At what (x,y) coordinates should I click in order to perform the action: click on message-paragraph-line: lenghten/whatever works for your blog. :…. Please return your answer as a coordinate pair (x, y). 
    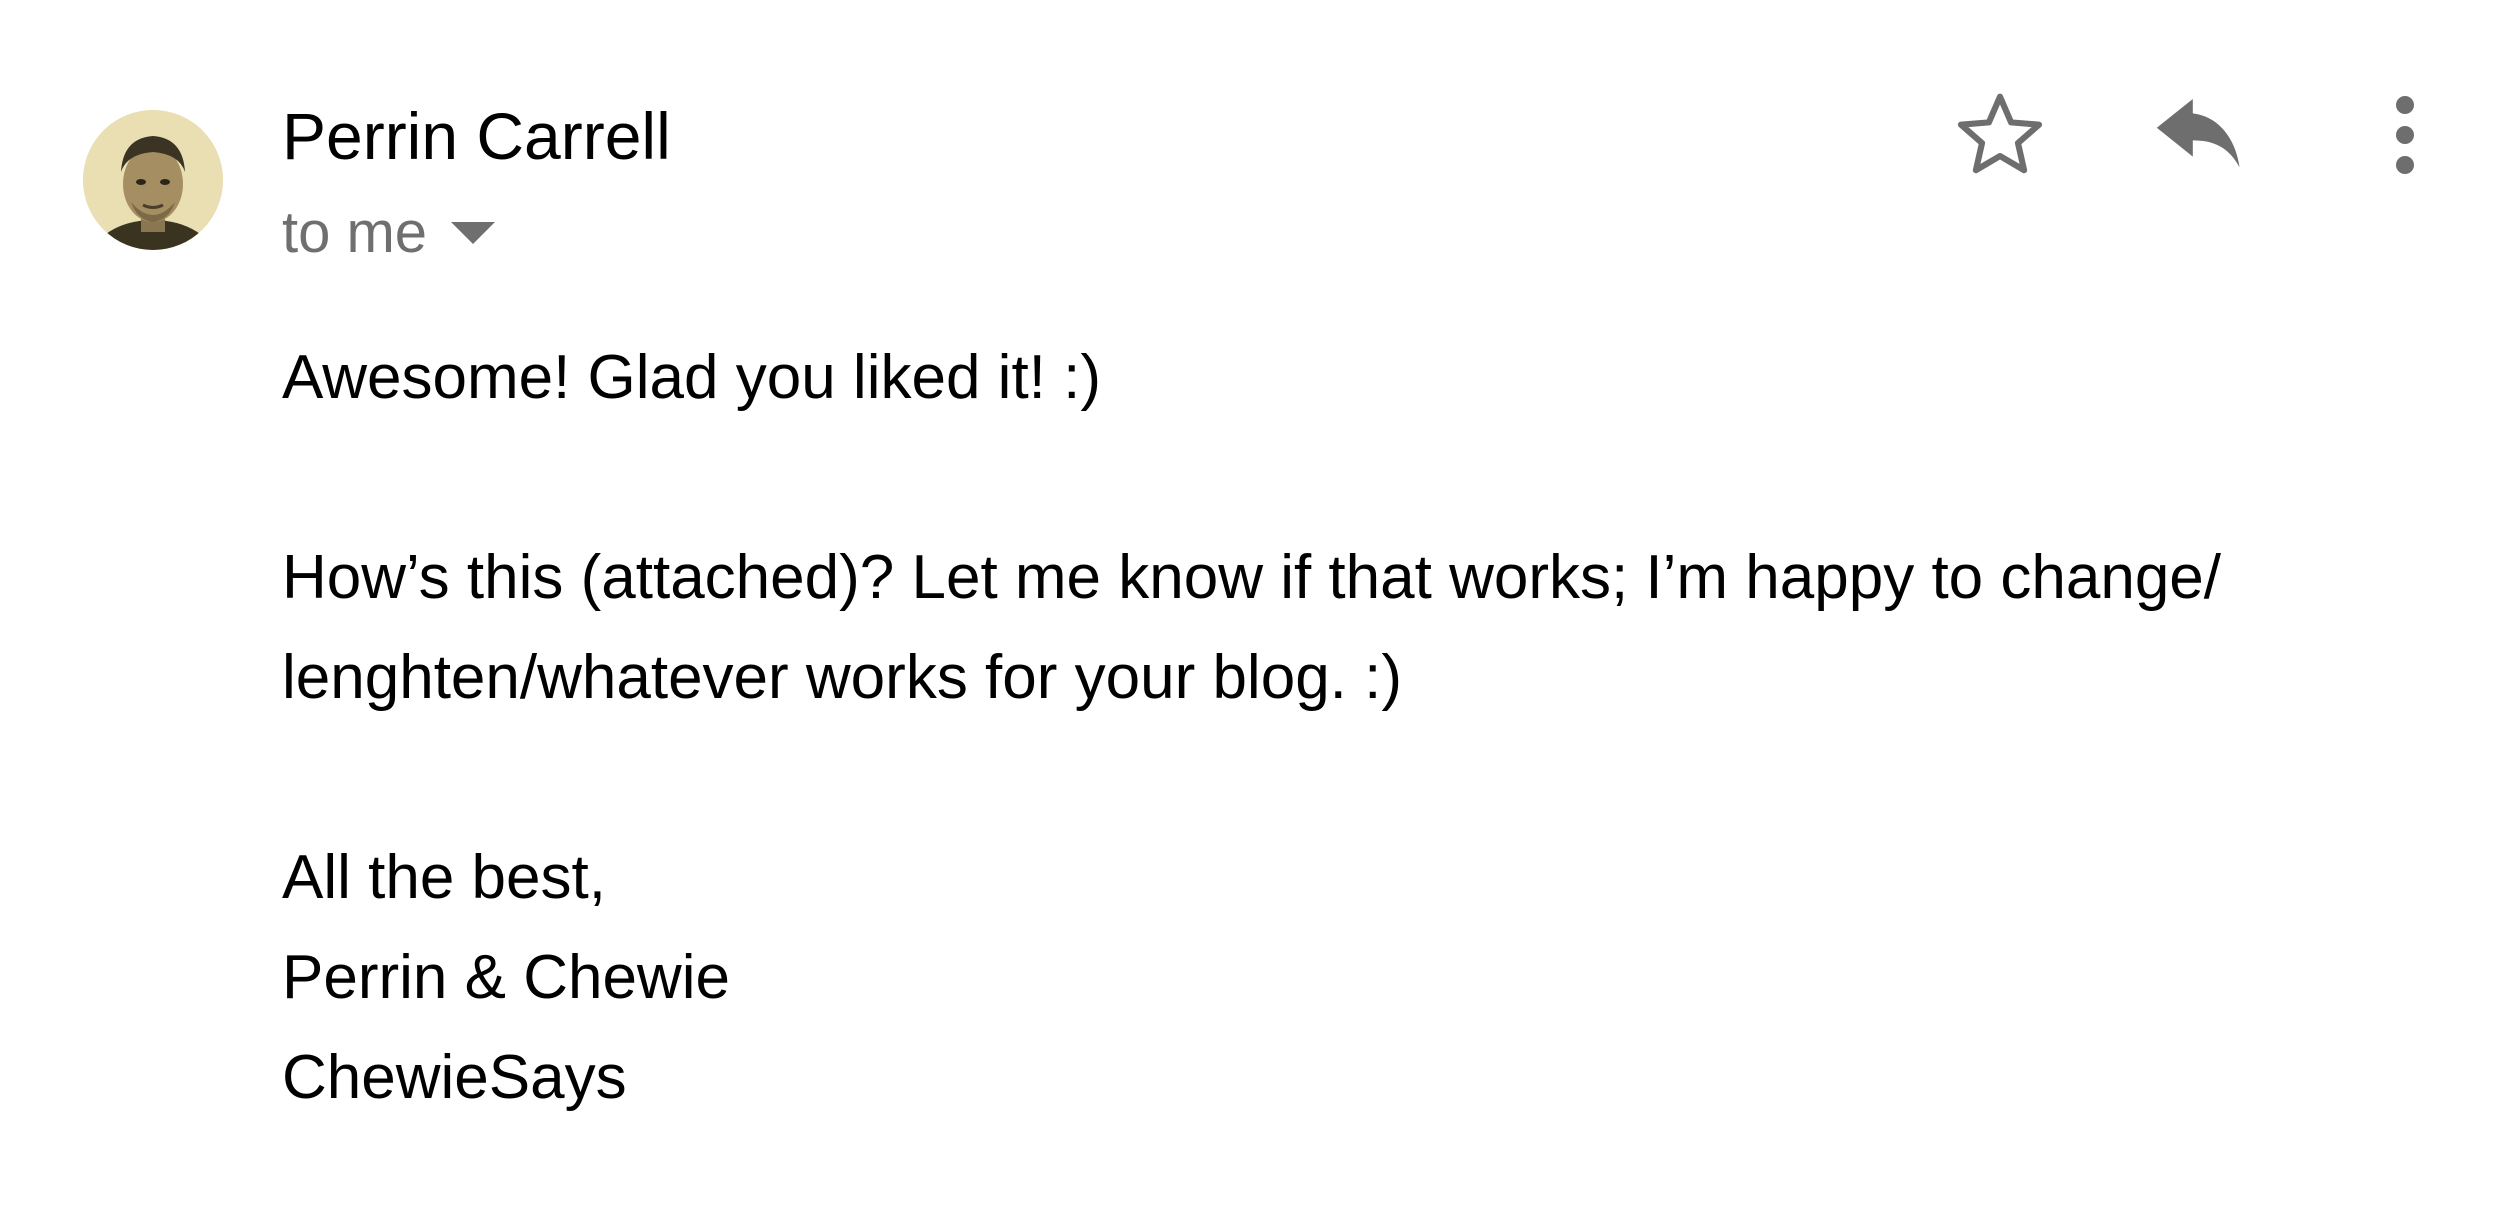
    Looking at the image, I should click on (842, 677).